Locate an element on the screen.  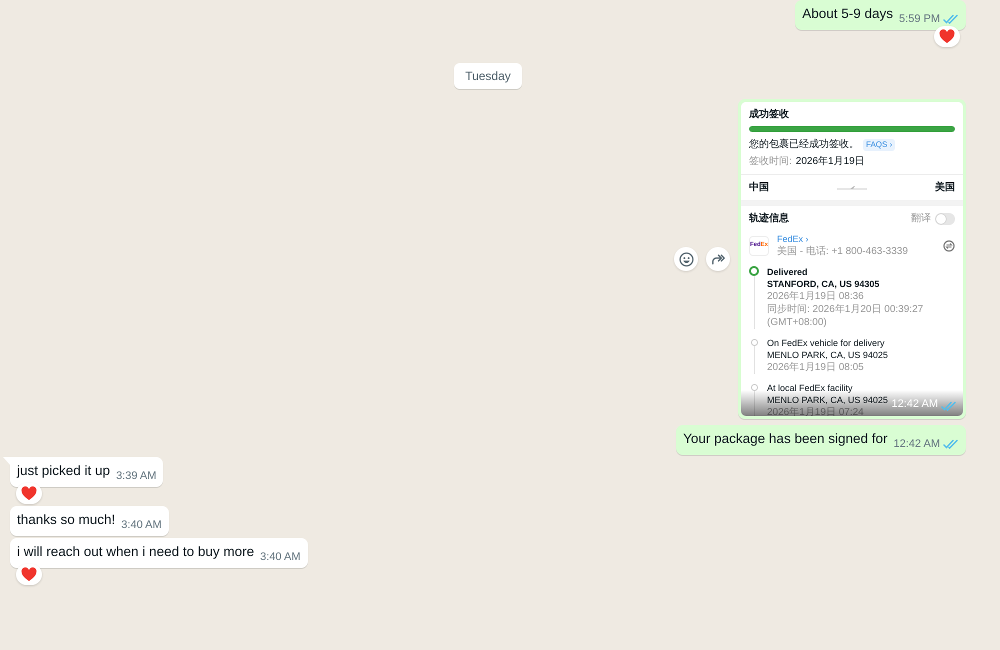
translate-label: 翻译 is located at coordinates (921, 218).